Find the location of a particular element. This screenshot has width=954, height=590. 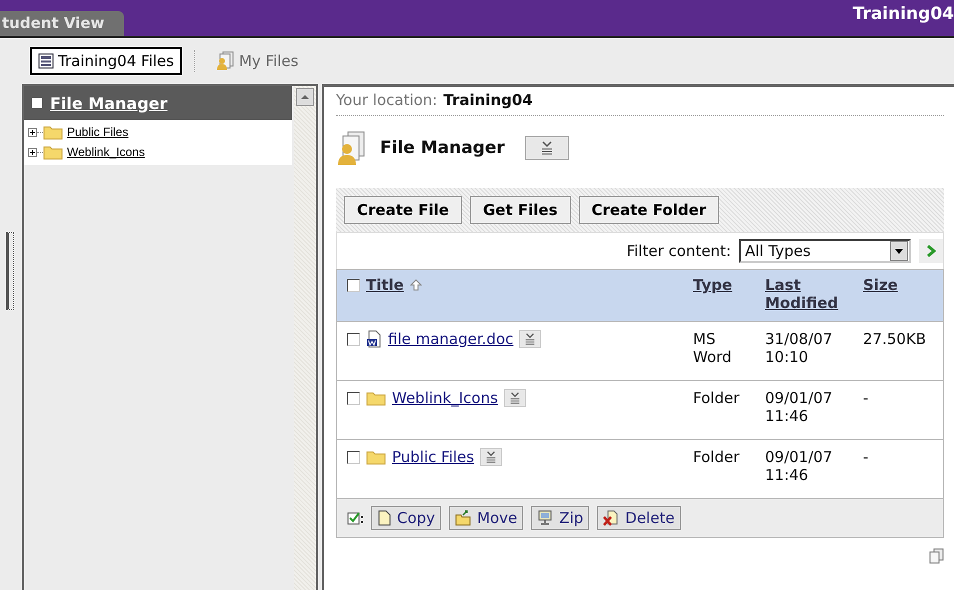

tree-item: Weblink_Icons is located at coordinates (106, 152).